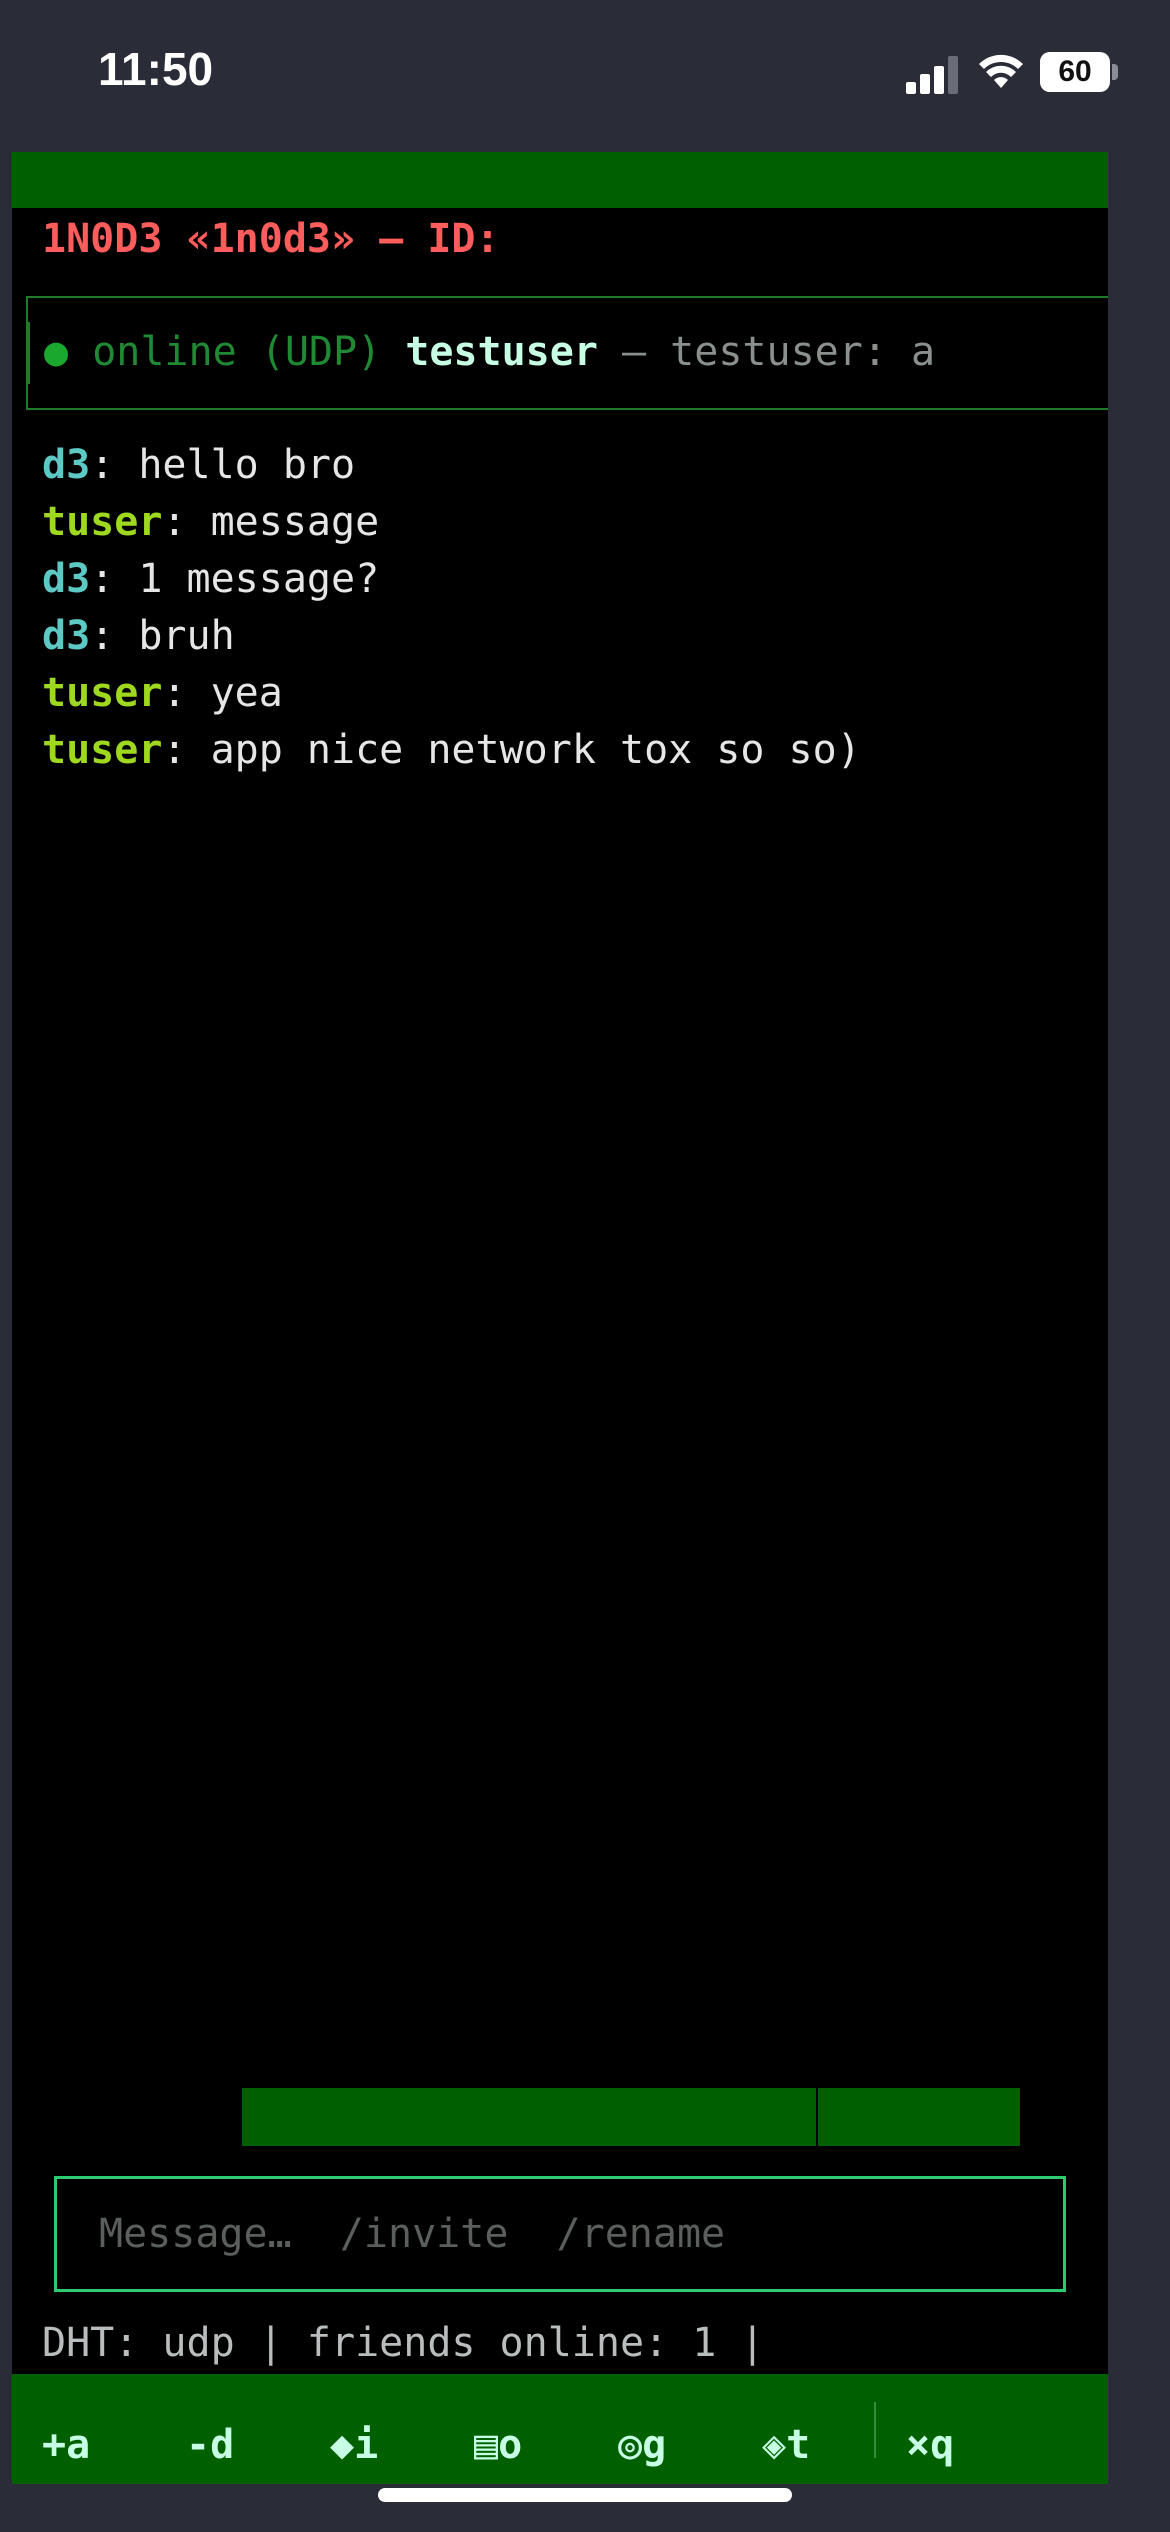  I want to click on suggestion-bar-side, so click(919, 2117).